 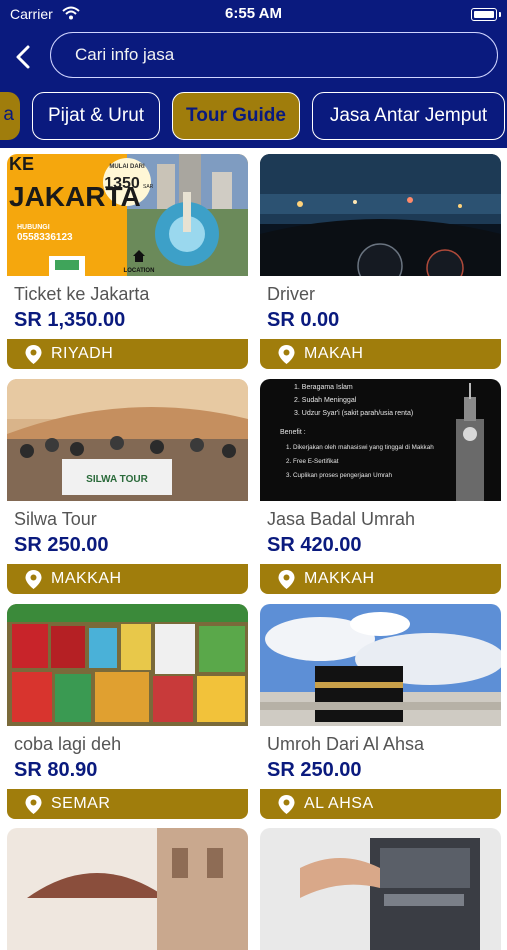 What do you see at coordinates (408, 116) in the screenshot?
I see `category-chip-jasa-antar-jemput: Jasa Antar Jemput` at bounding box center [408, 116].